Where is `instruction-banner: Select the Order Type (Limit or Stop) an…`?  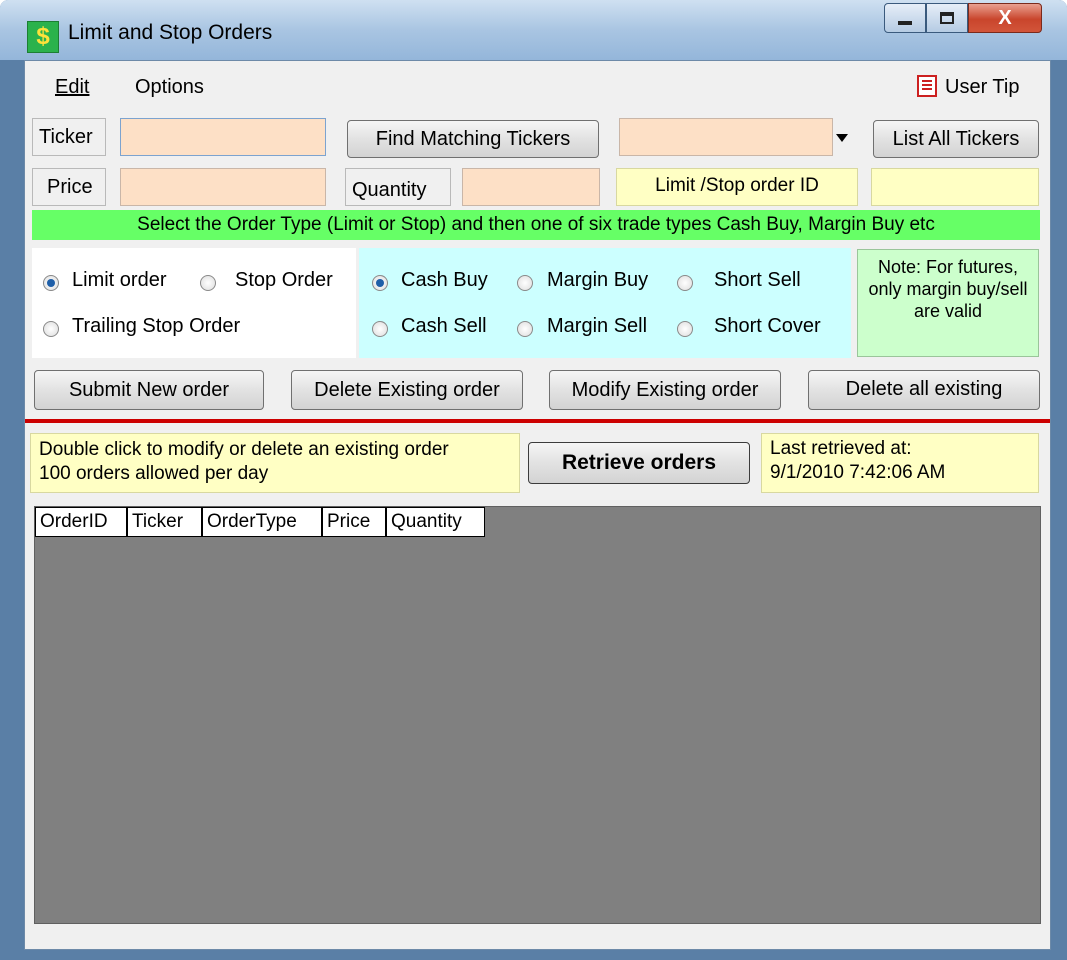 instruction-banner: Select the Order Type (Limit or Stop) an… is located at coordinates (536, 225).